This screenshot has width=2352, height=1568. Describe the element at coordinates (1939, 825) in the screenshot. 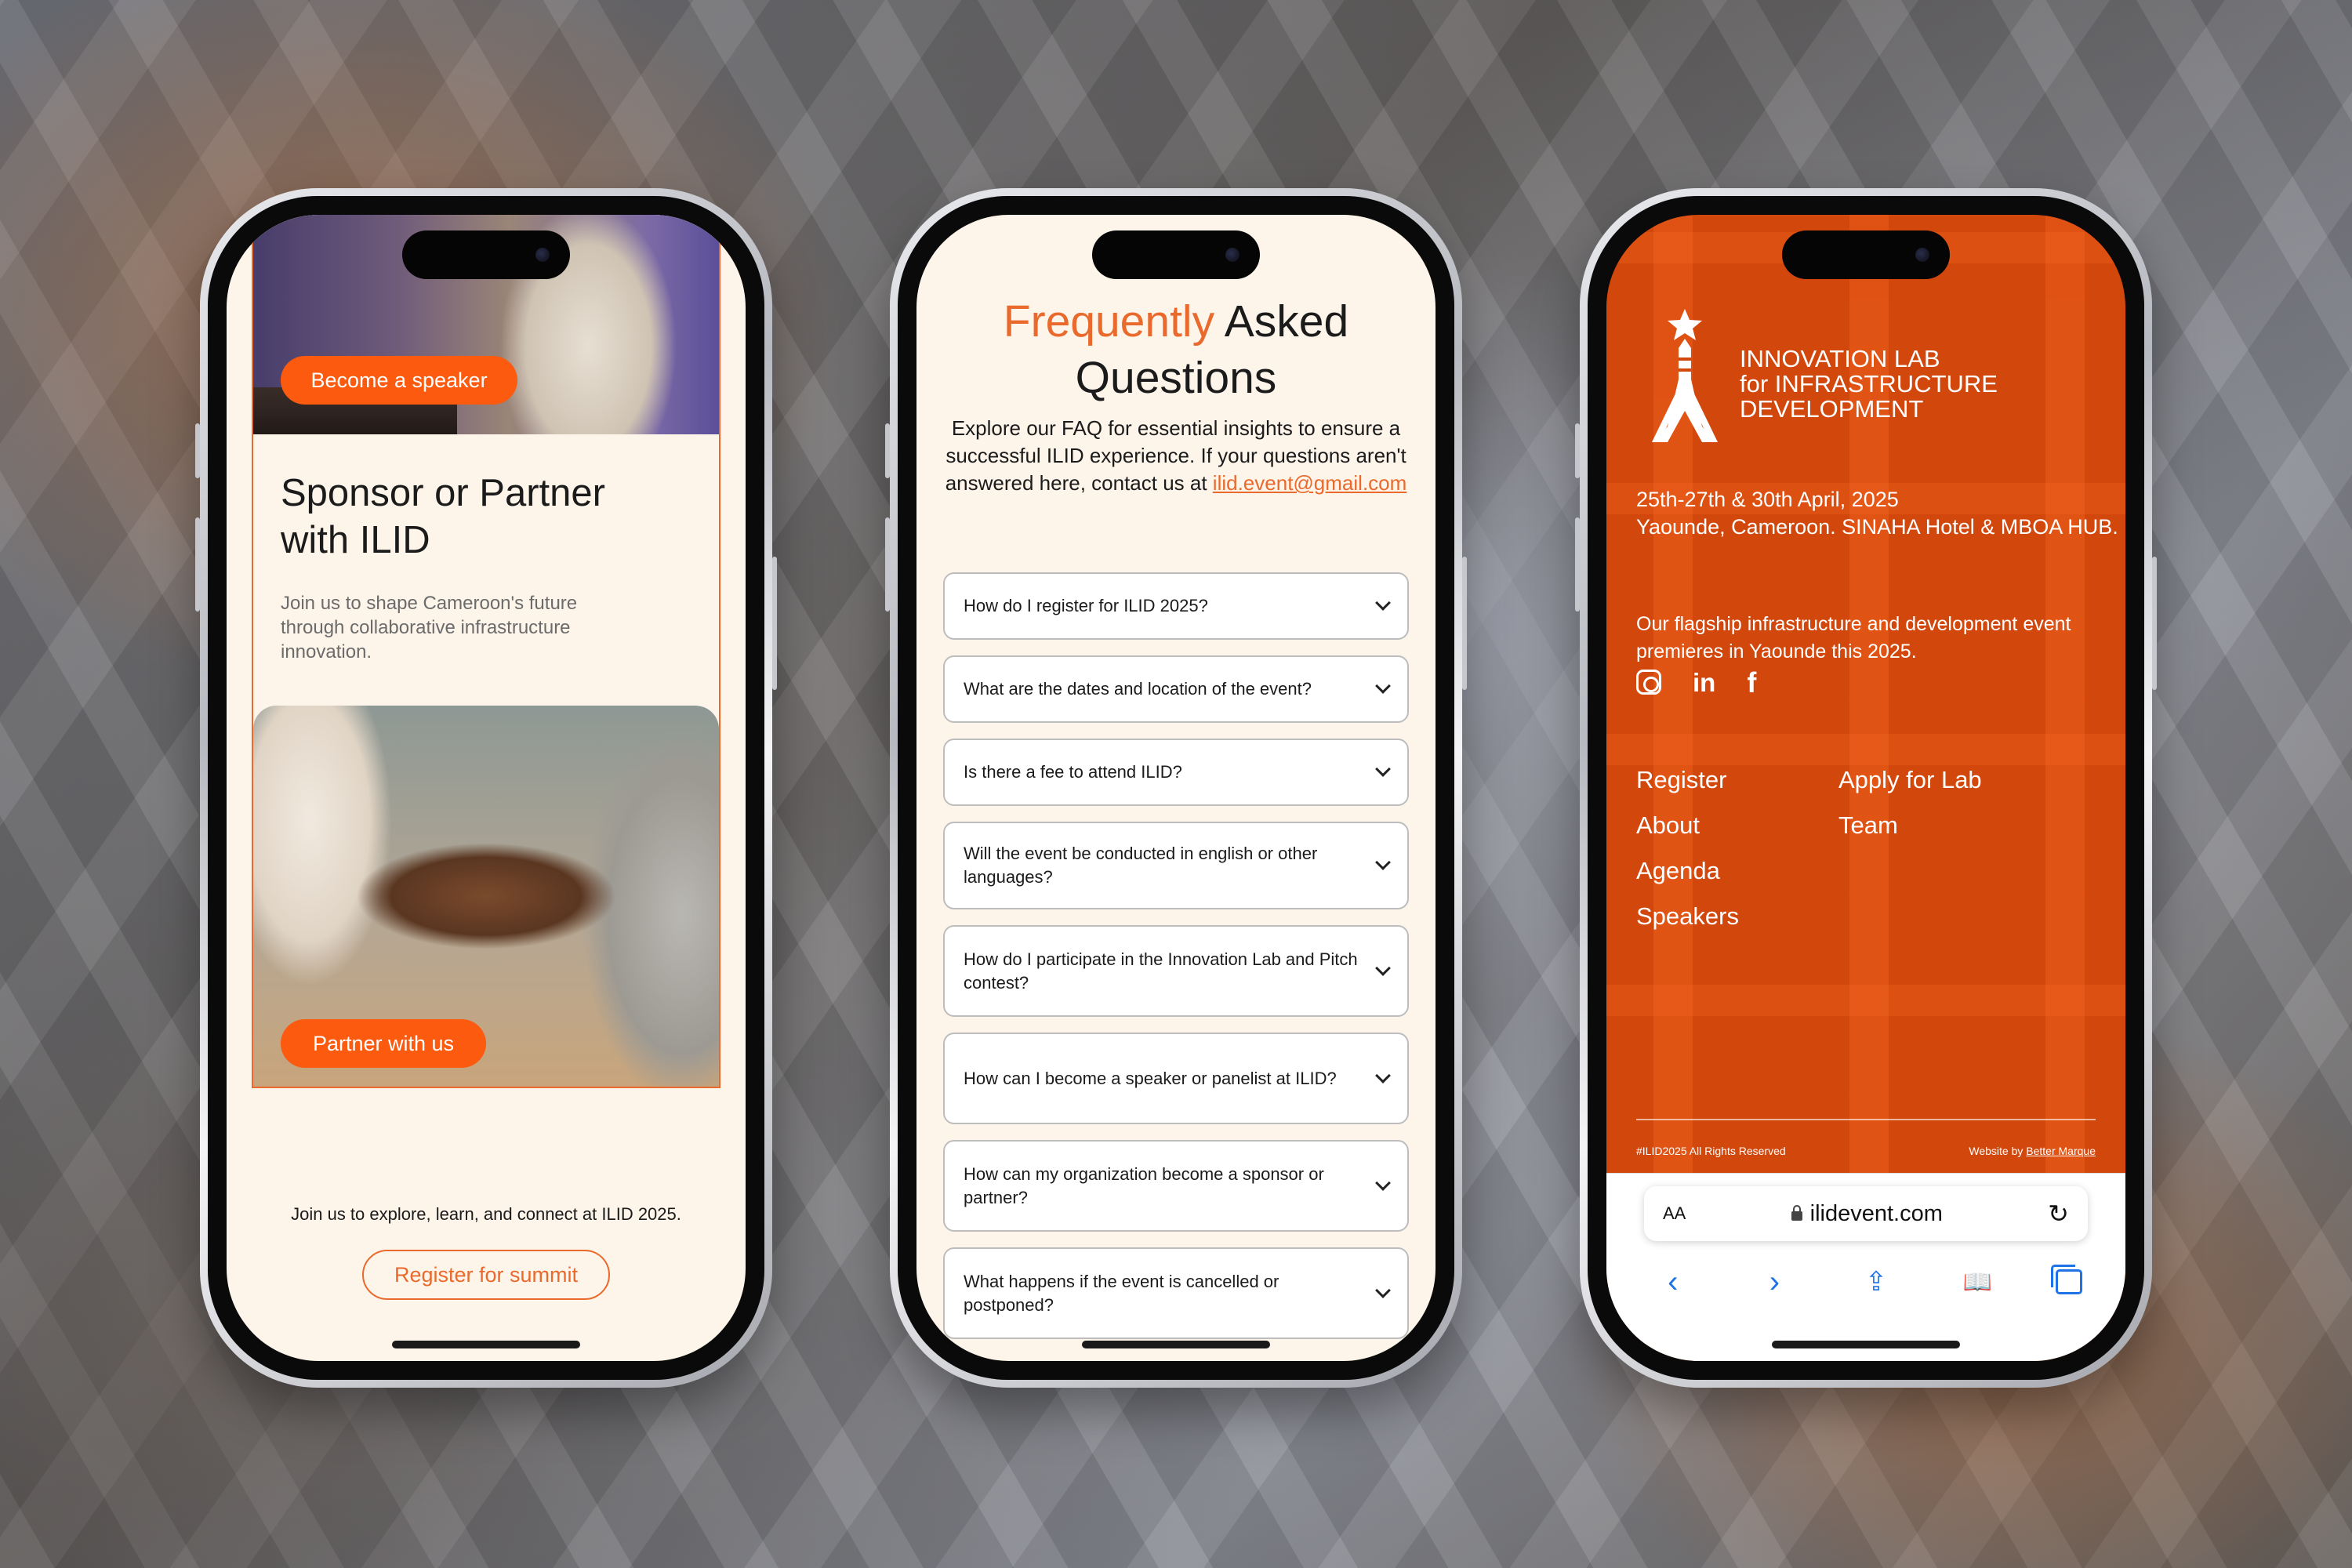

I see `footer-link-team: Team` at that location.